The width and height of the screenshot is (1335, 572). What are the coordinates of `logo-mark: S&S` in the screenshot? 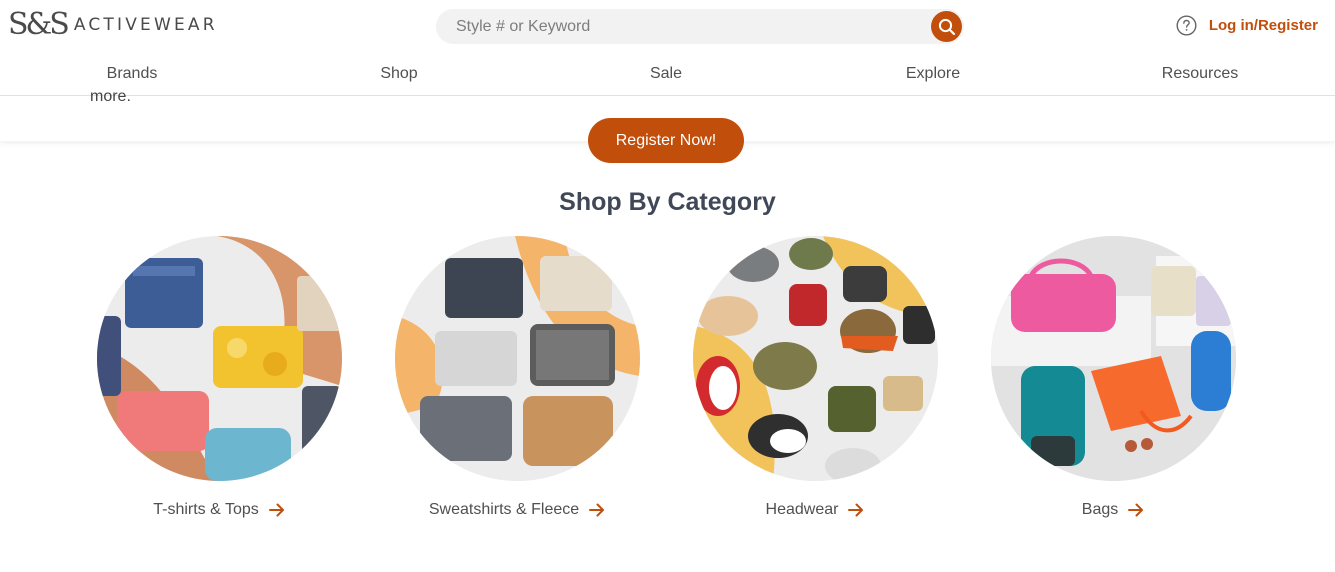 It's located at (39, 24).